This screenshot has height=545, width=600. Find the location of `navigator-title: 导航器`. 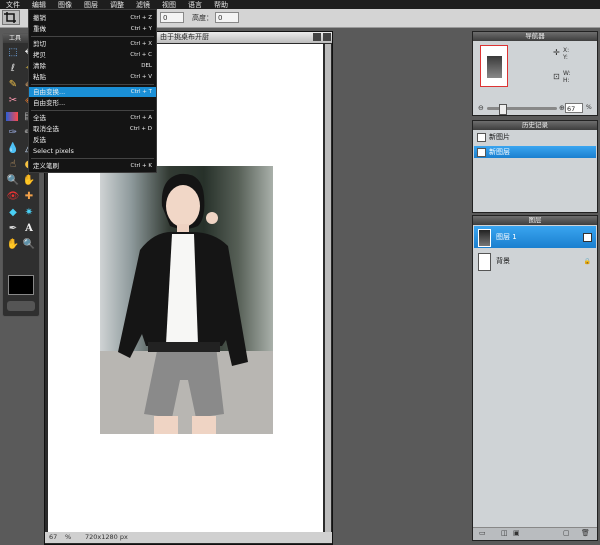

navigator-title: 导航器 is located at coordinates (535, 36).